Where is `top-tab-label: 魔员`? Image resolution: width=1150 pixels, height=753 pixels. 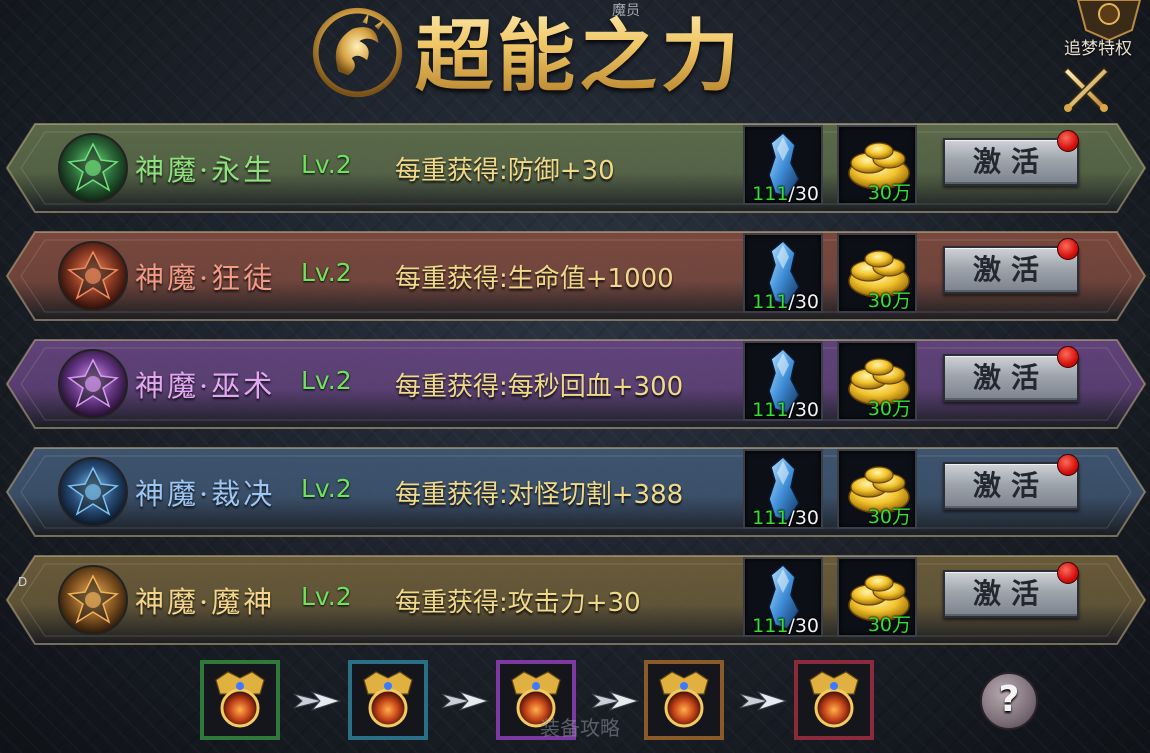
top-tab-label: 魔员 is located at coordinates (626, 11).